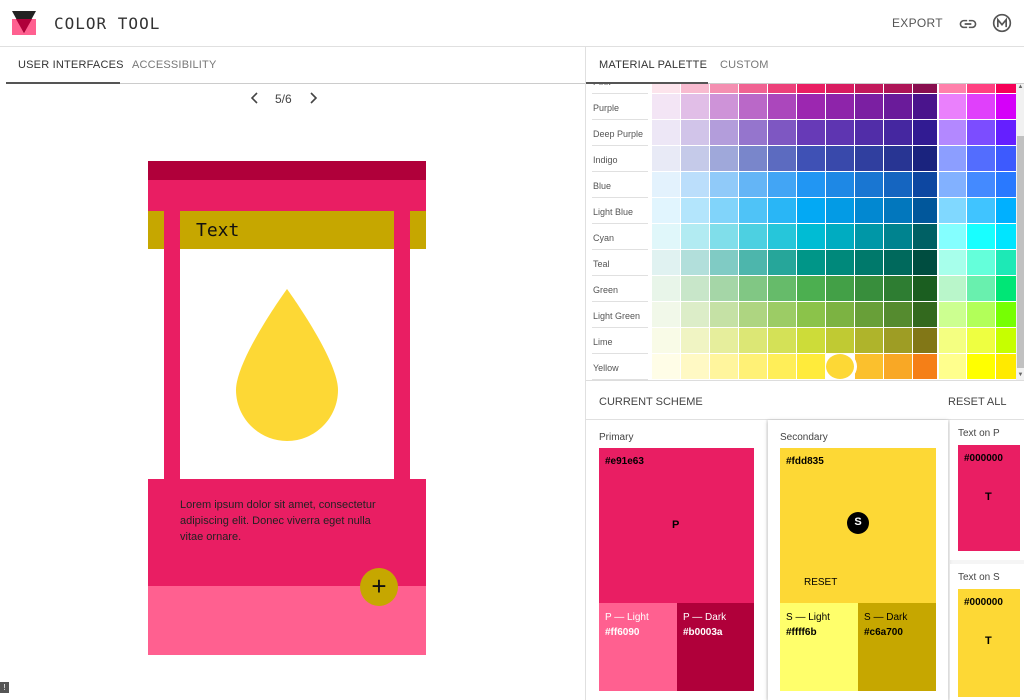  What do you see at coordinates (744, 65) in the screenshot?
I see `tab-custom: CUSTOM` at bounding box center [744, 65].